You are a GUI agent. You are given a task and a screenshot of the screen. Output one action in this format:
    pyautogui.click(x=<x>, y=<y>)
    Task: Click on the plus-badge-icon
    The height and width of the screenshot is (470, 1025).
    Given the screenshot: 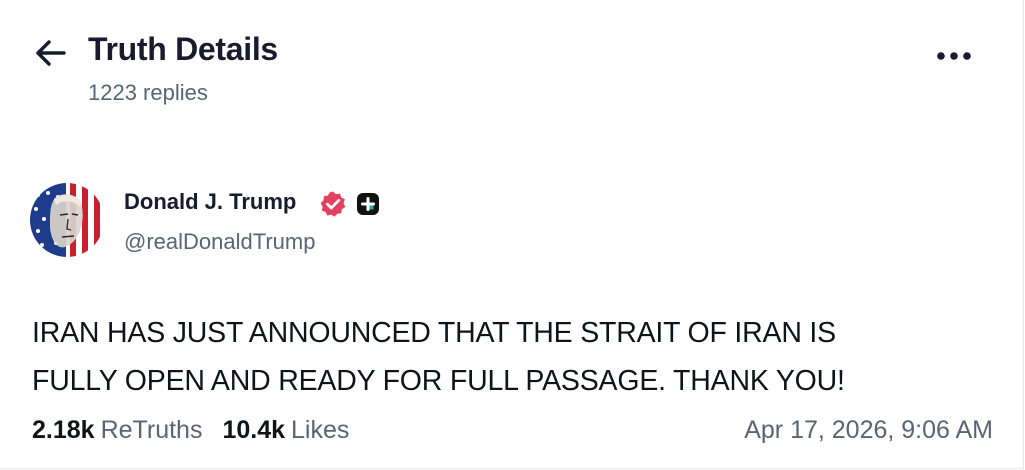 What is the action you would take?
    pyautogui.click(x=368, y=204)
    